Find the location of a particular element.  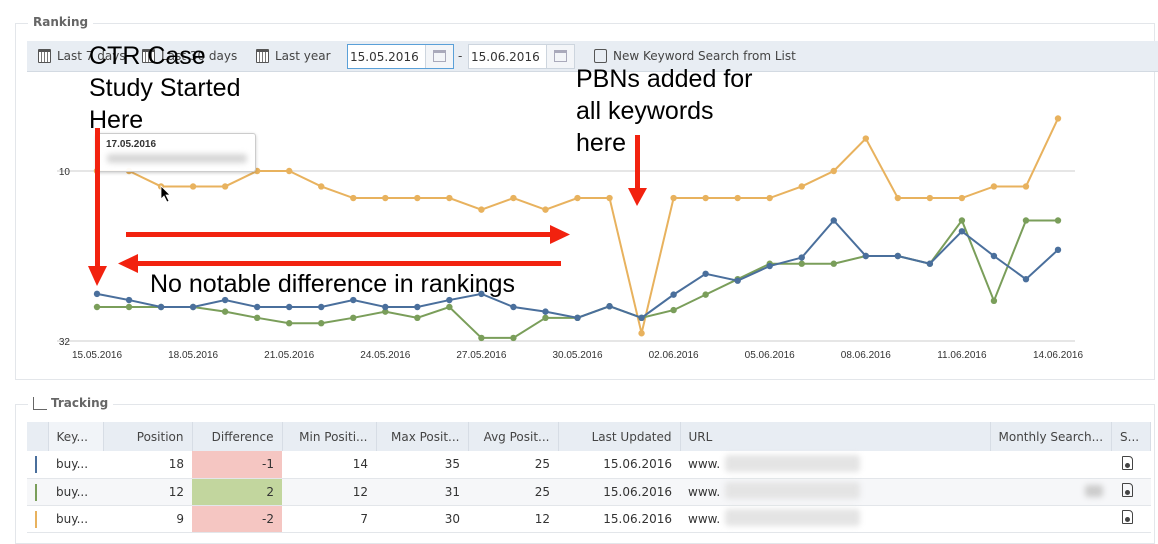

x-tick-label: 18.05.2016 is located at coordinates (193, 355).